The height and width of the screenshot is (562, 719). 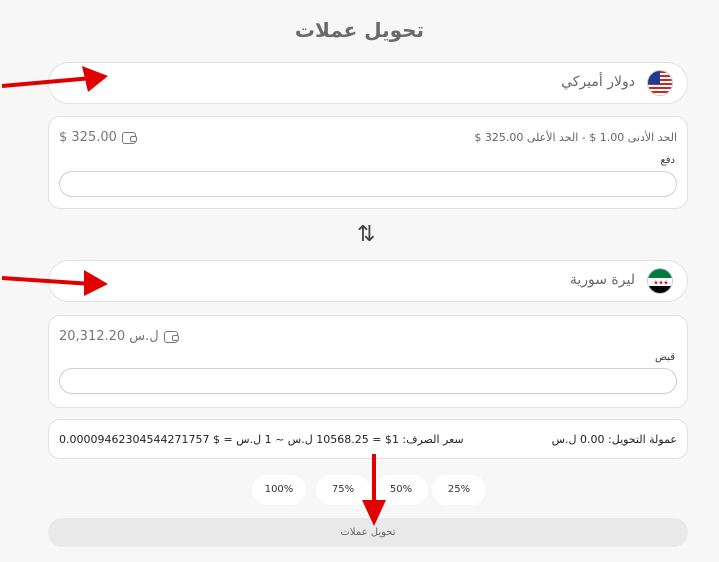 What do you see at coordinates (602, 280) in the screenshot?
I see `to-currency-label: ليرة سورية` at bounding box center [602, 280].